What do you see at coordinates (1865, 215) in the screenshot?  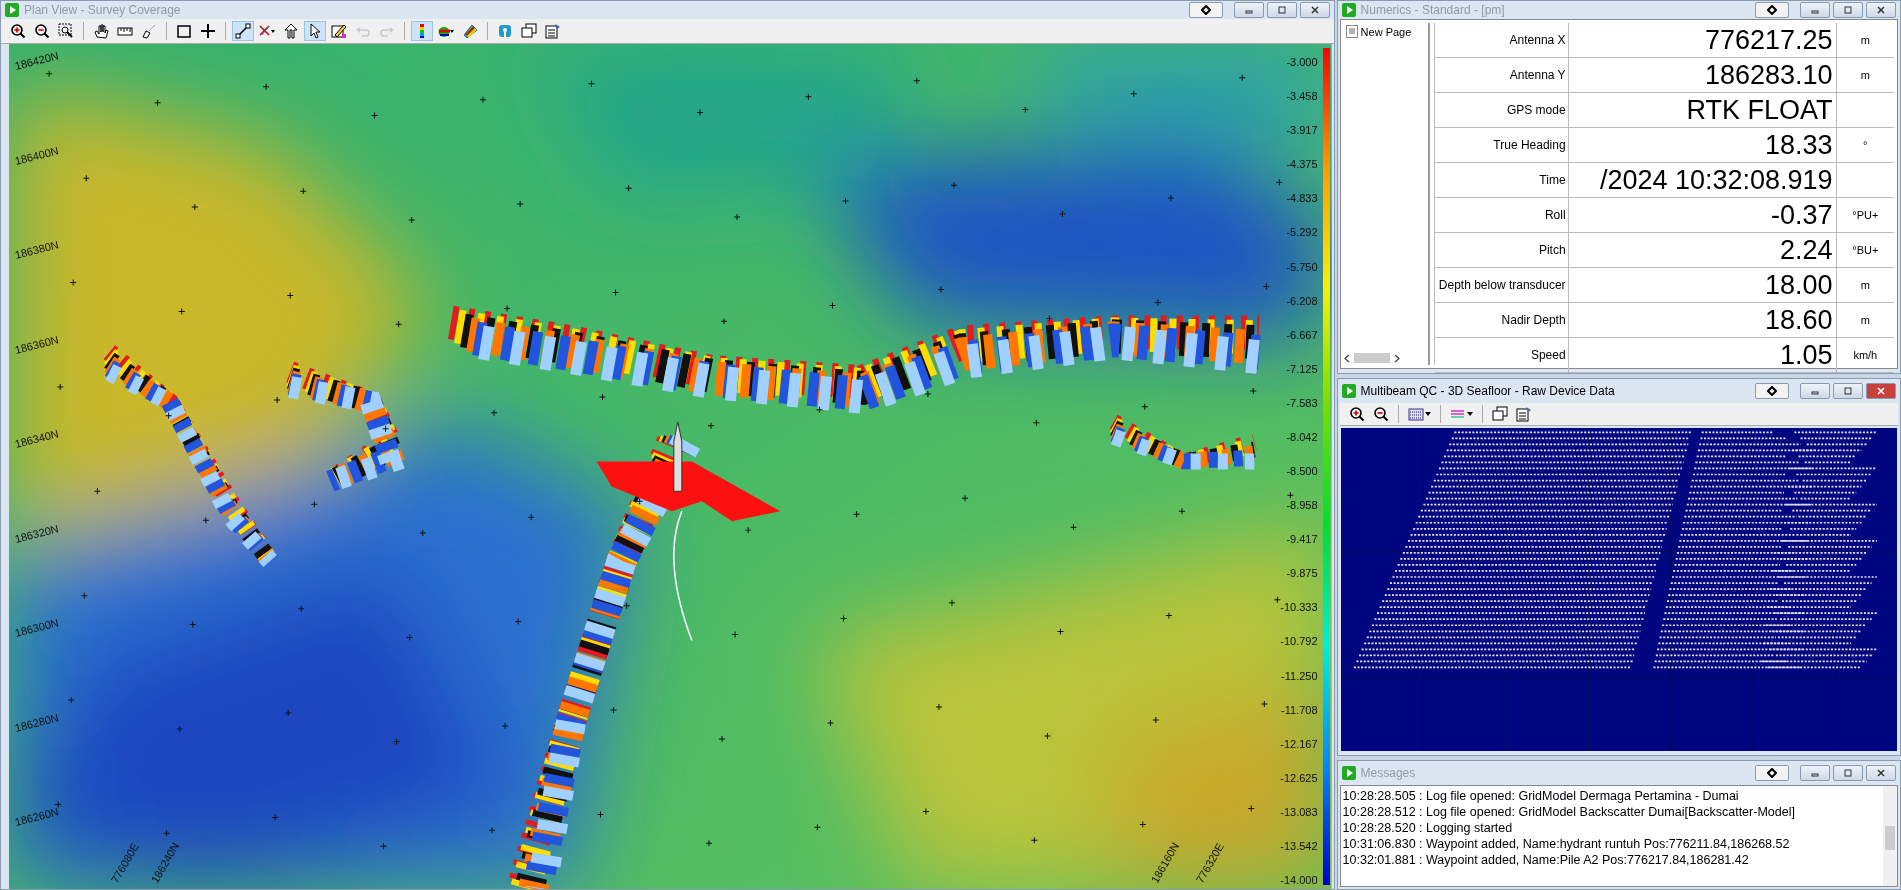 I see `unit-label: °PU+` at bounding box center [1865, 215].